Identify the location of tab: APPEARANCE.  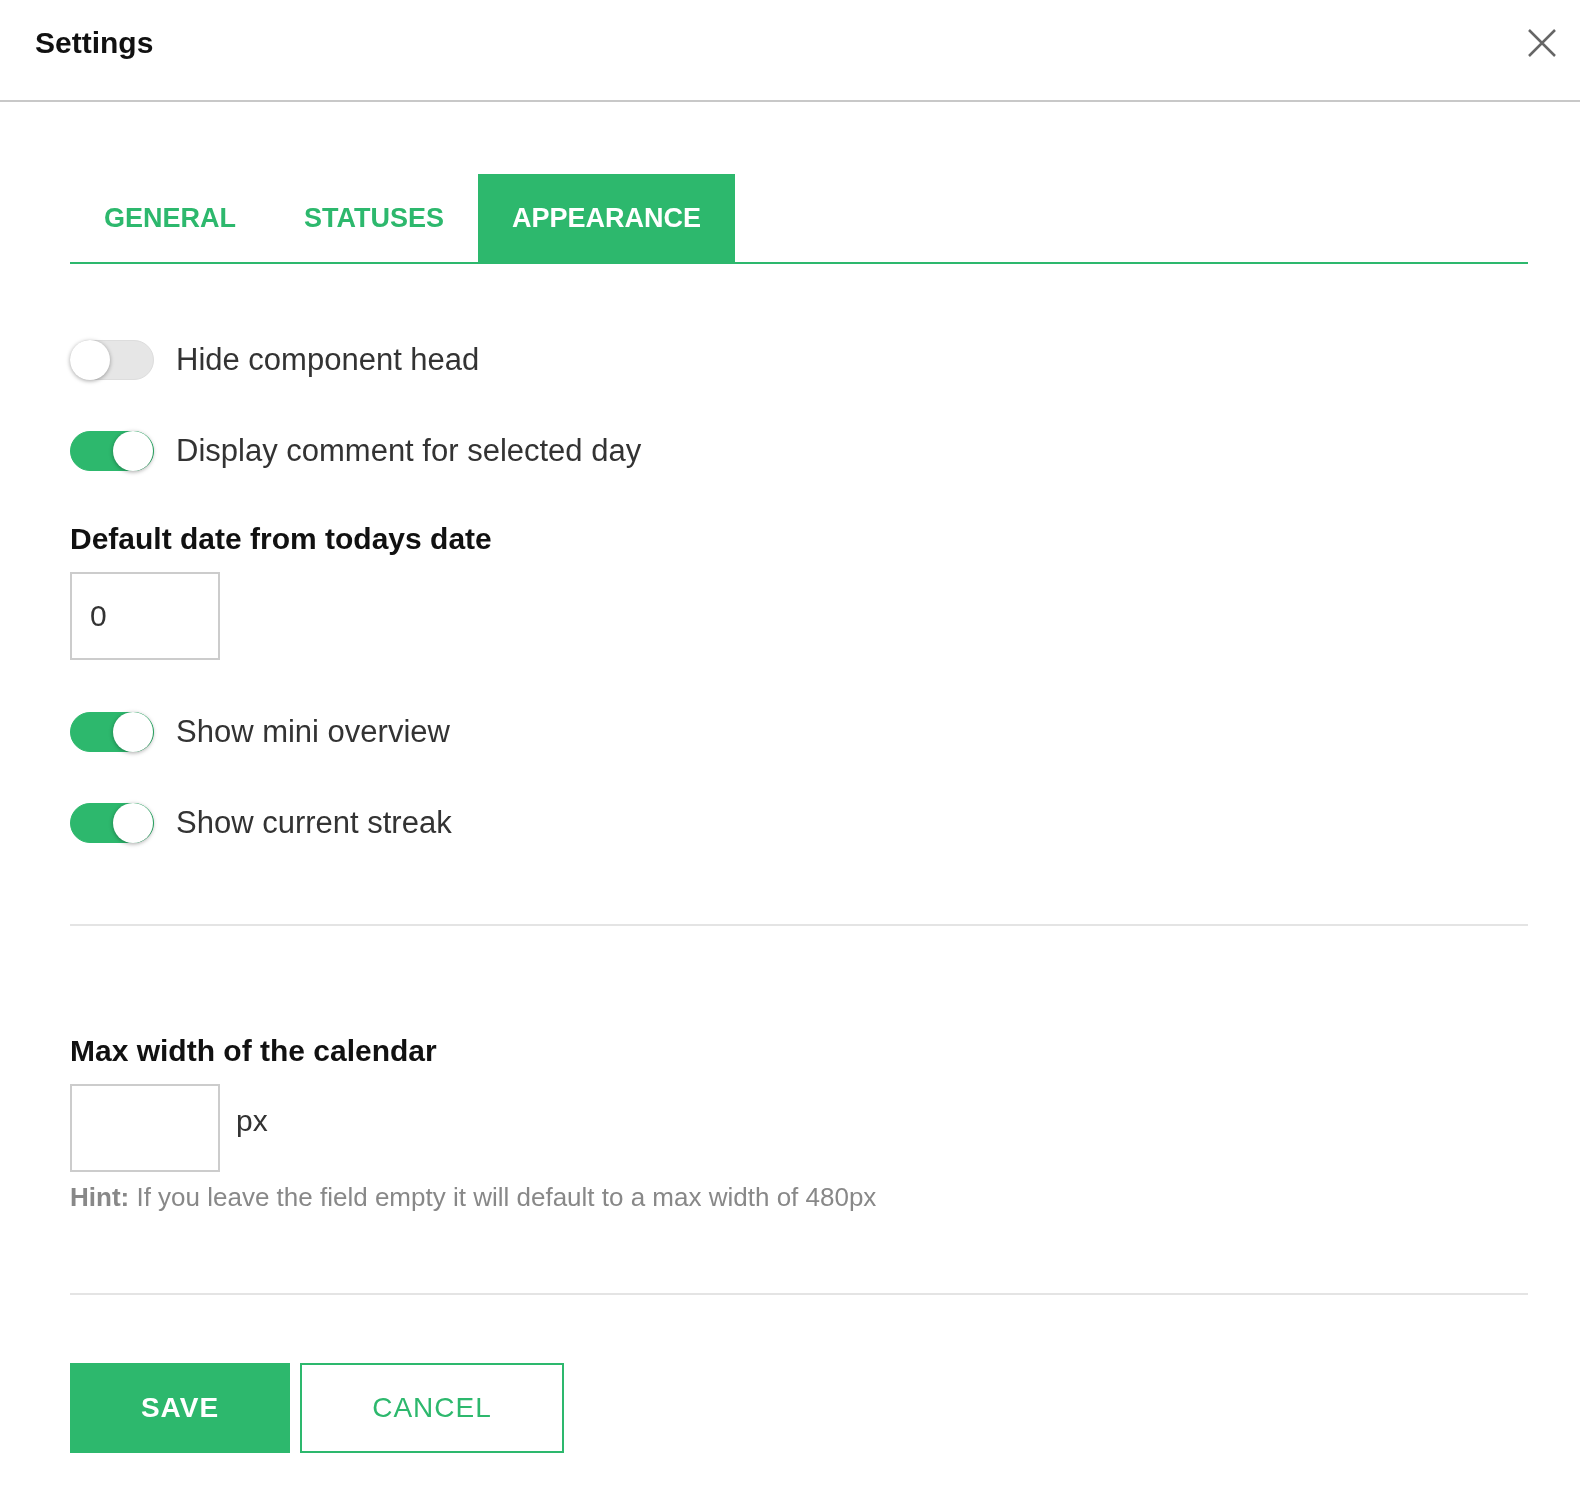
(607, 218).